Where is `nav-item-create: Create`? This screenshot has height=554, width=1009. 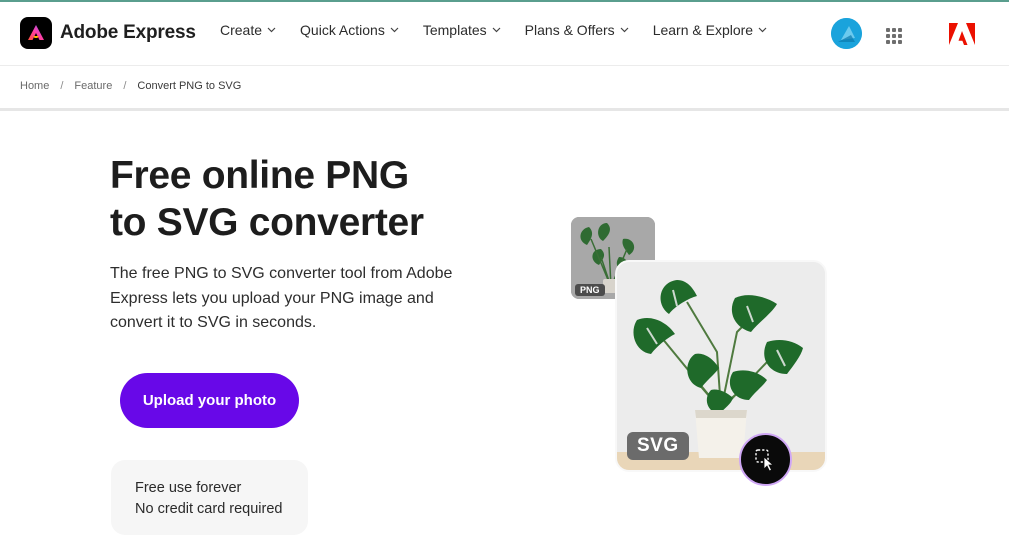 nav-item-create: Create is located at coordinates (248, 30).